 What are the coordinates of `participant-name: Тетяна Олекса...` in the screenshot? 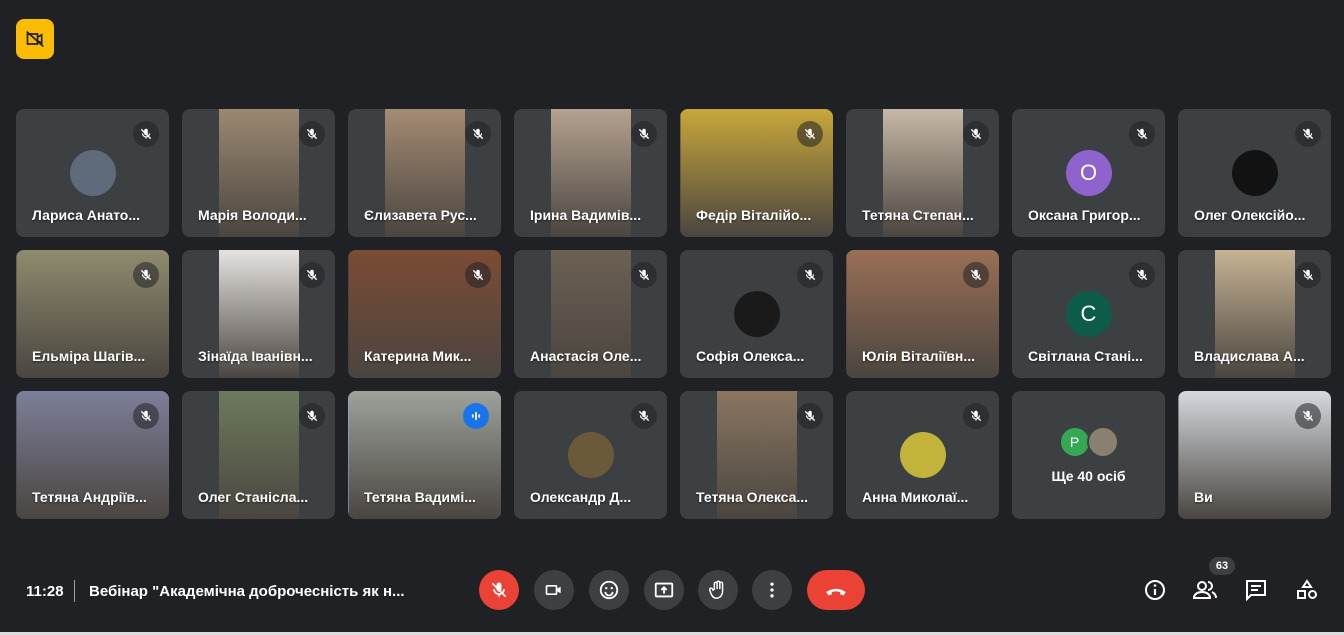 It's located at (752, 497).